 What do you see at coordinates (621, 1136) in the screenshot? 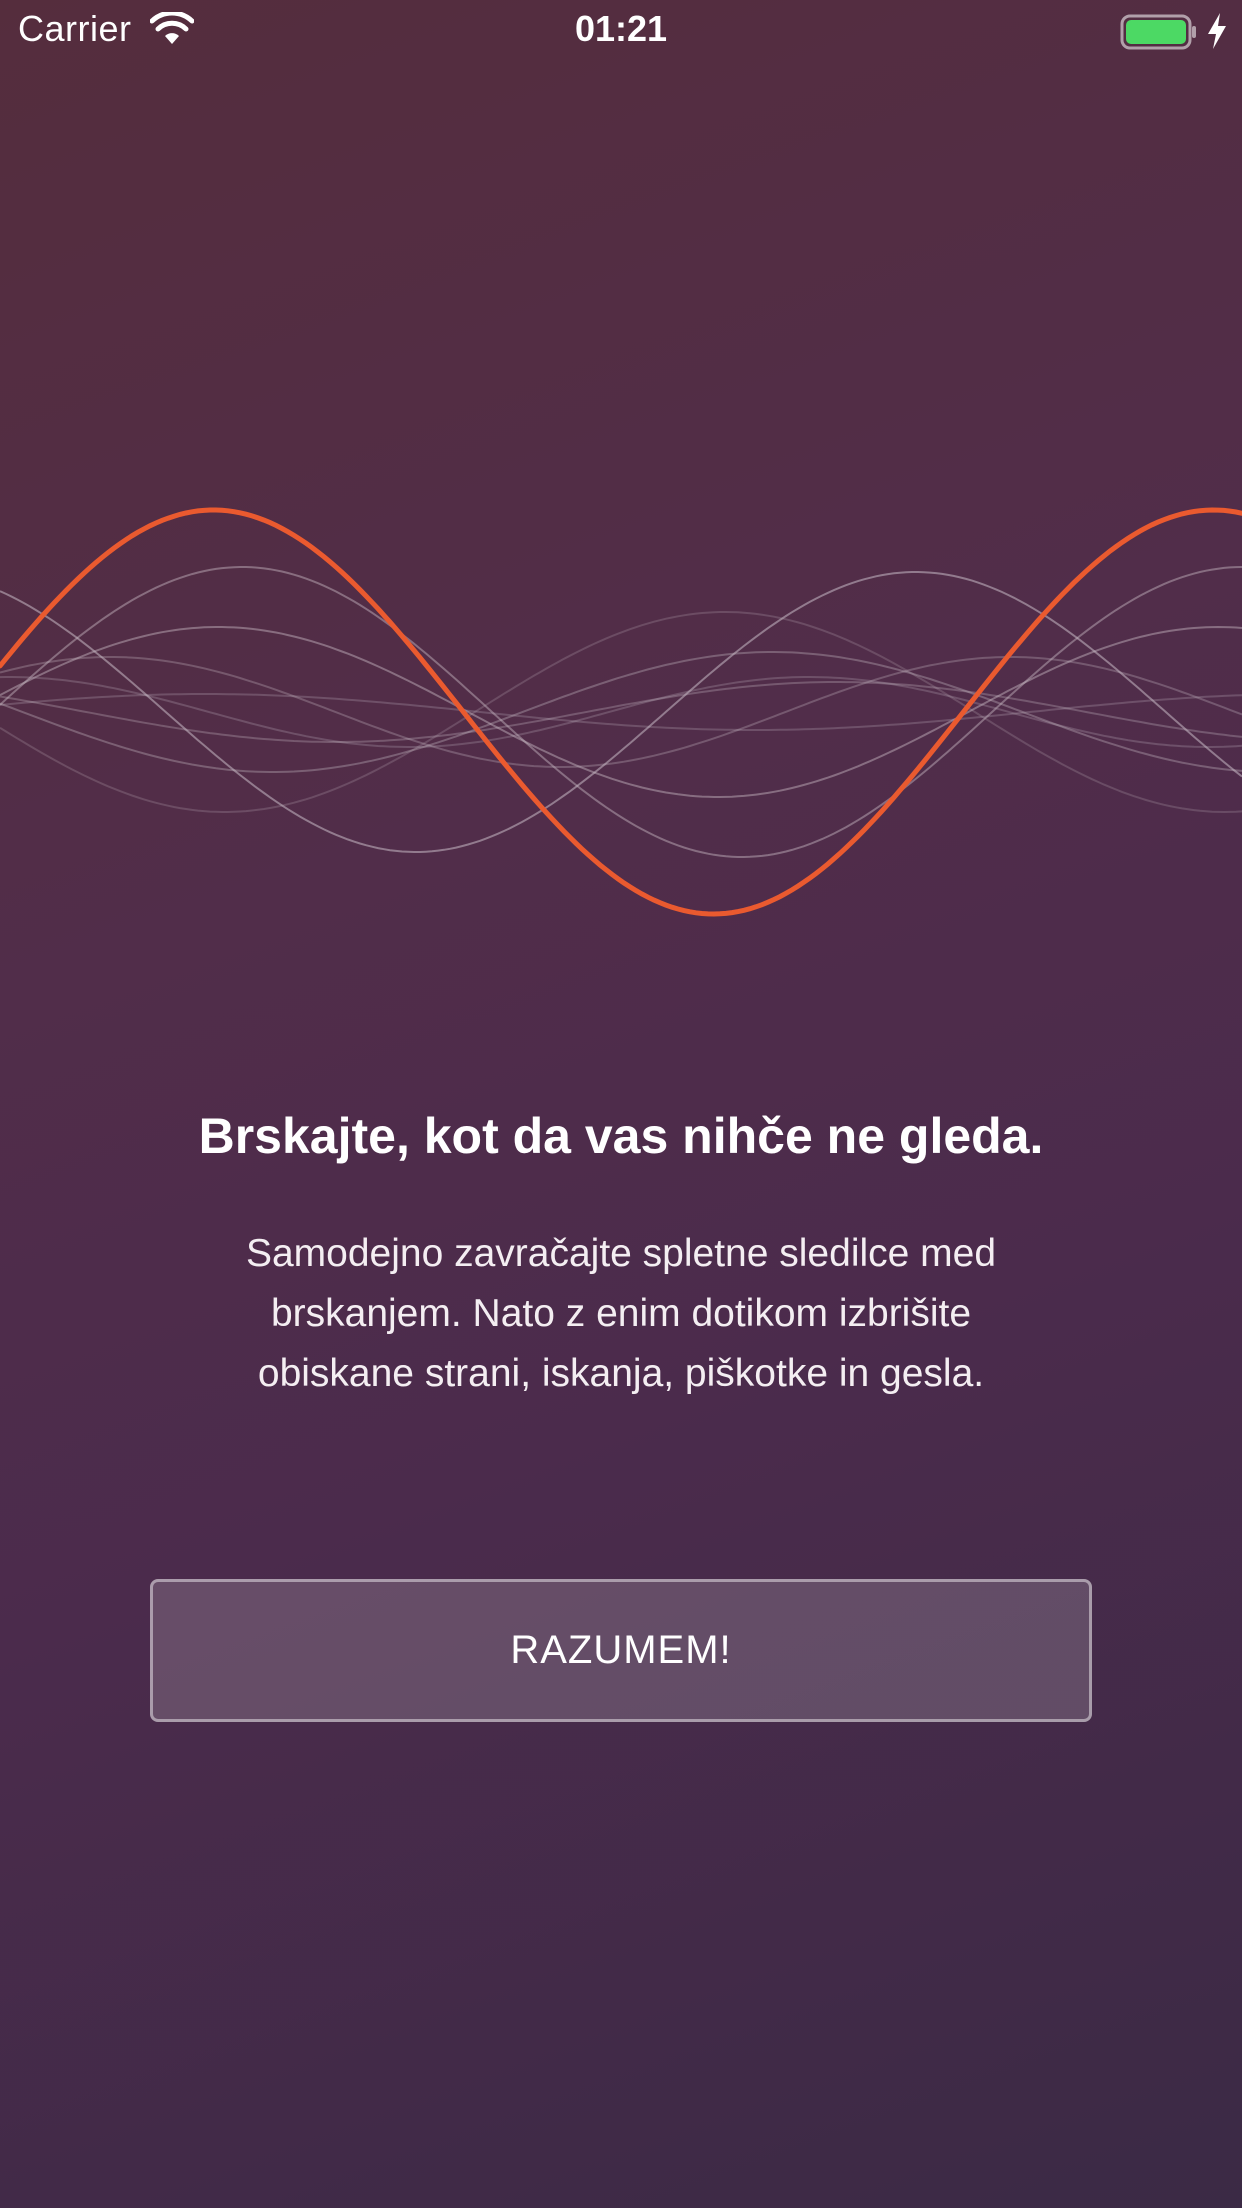
I see `page-title: Brskajte, kot da vas nihče ne gleda.` at bounding box center [621, 1136].